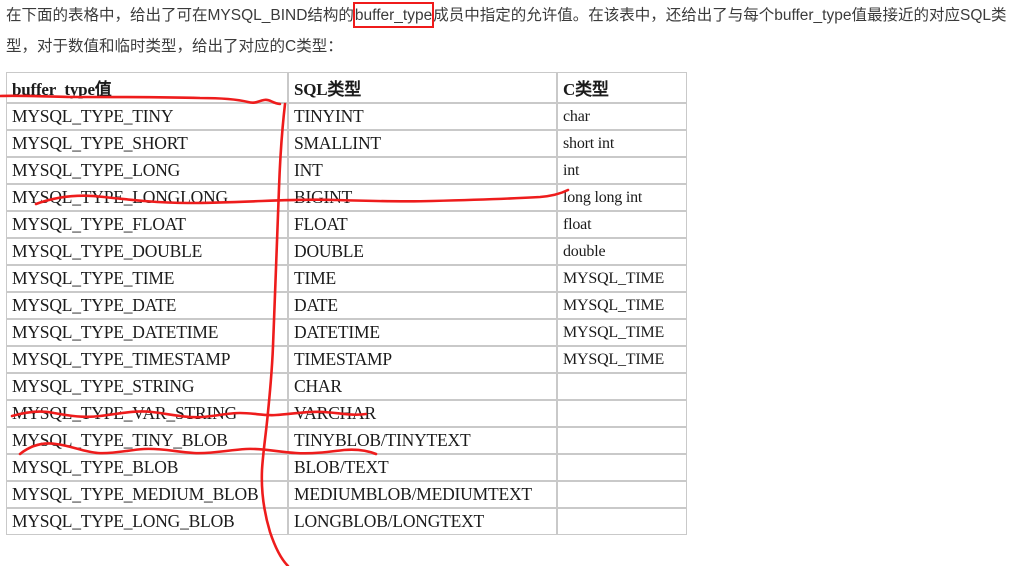 This screenshot has width=1027, height=566. I want to click on table-row: MYSQL_TYPE_STRING CHAR, so click(346, 386).